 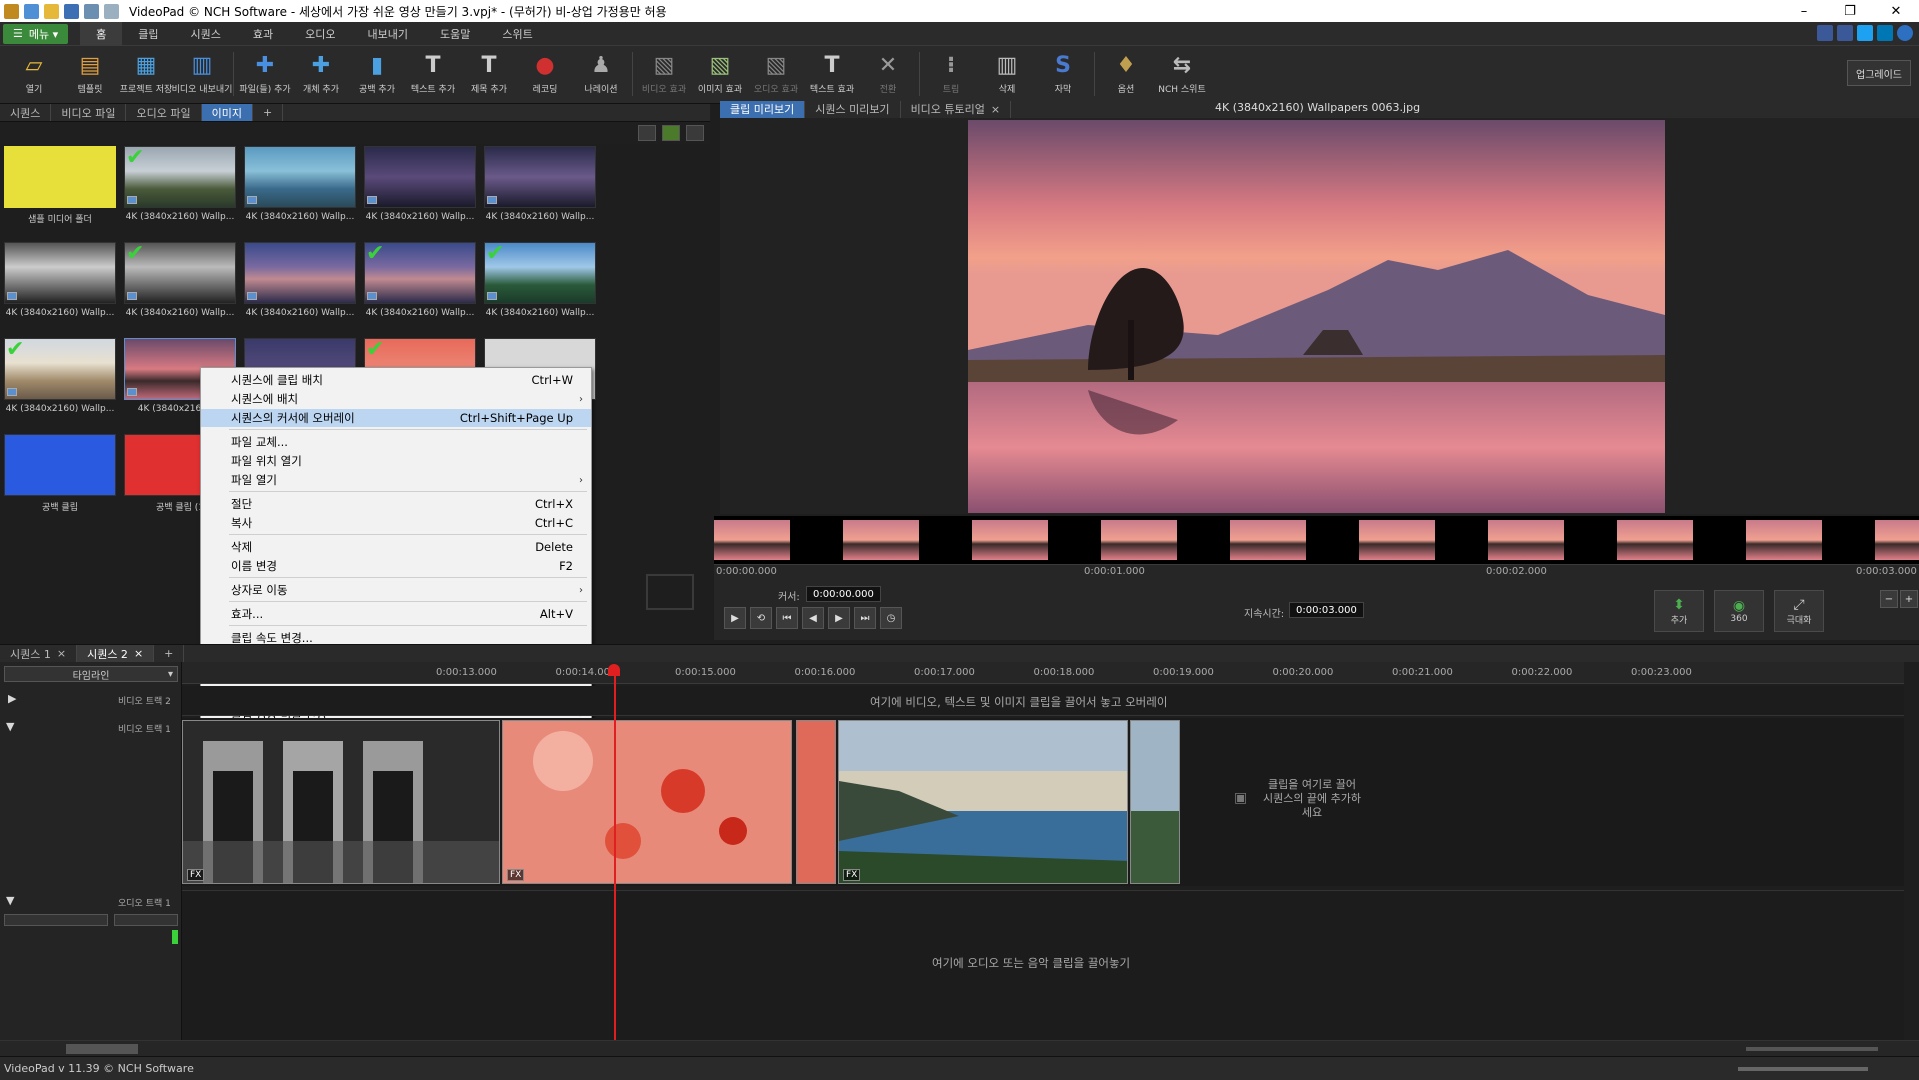 I want to click on timeline-clip-arches: FX, so click(x=341, y=802).